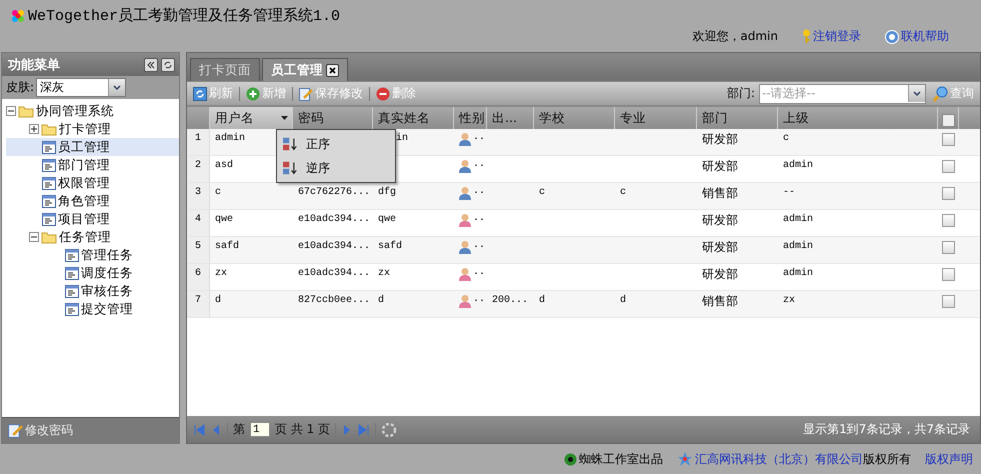 This screenshot has width=981, height=474. I want to click on copyright-text: 汇高网讯科技（北京）有限公司版权所有, so click(803, 459).